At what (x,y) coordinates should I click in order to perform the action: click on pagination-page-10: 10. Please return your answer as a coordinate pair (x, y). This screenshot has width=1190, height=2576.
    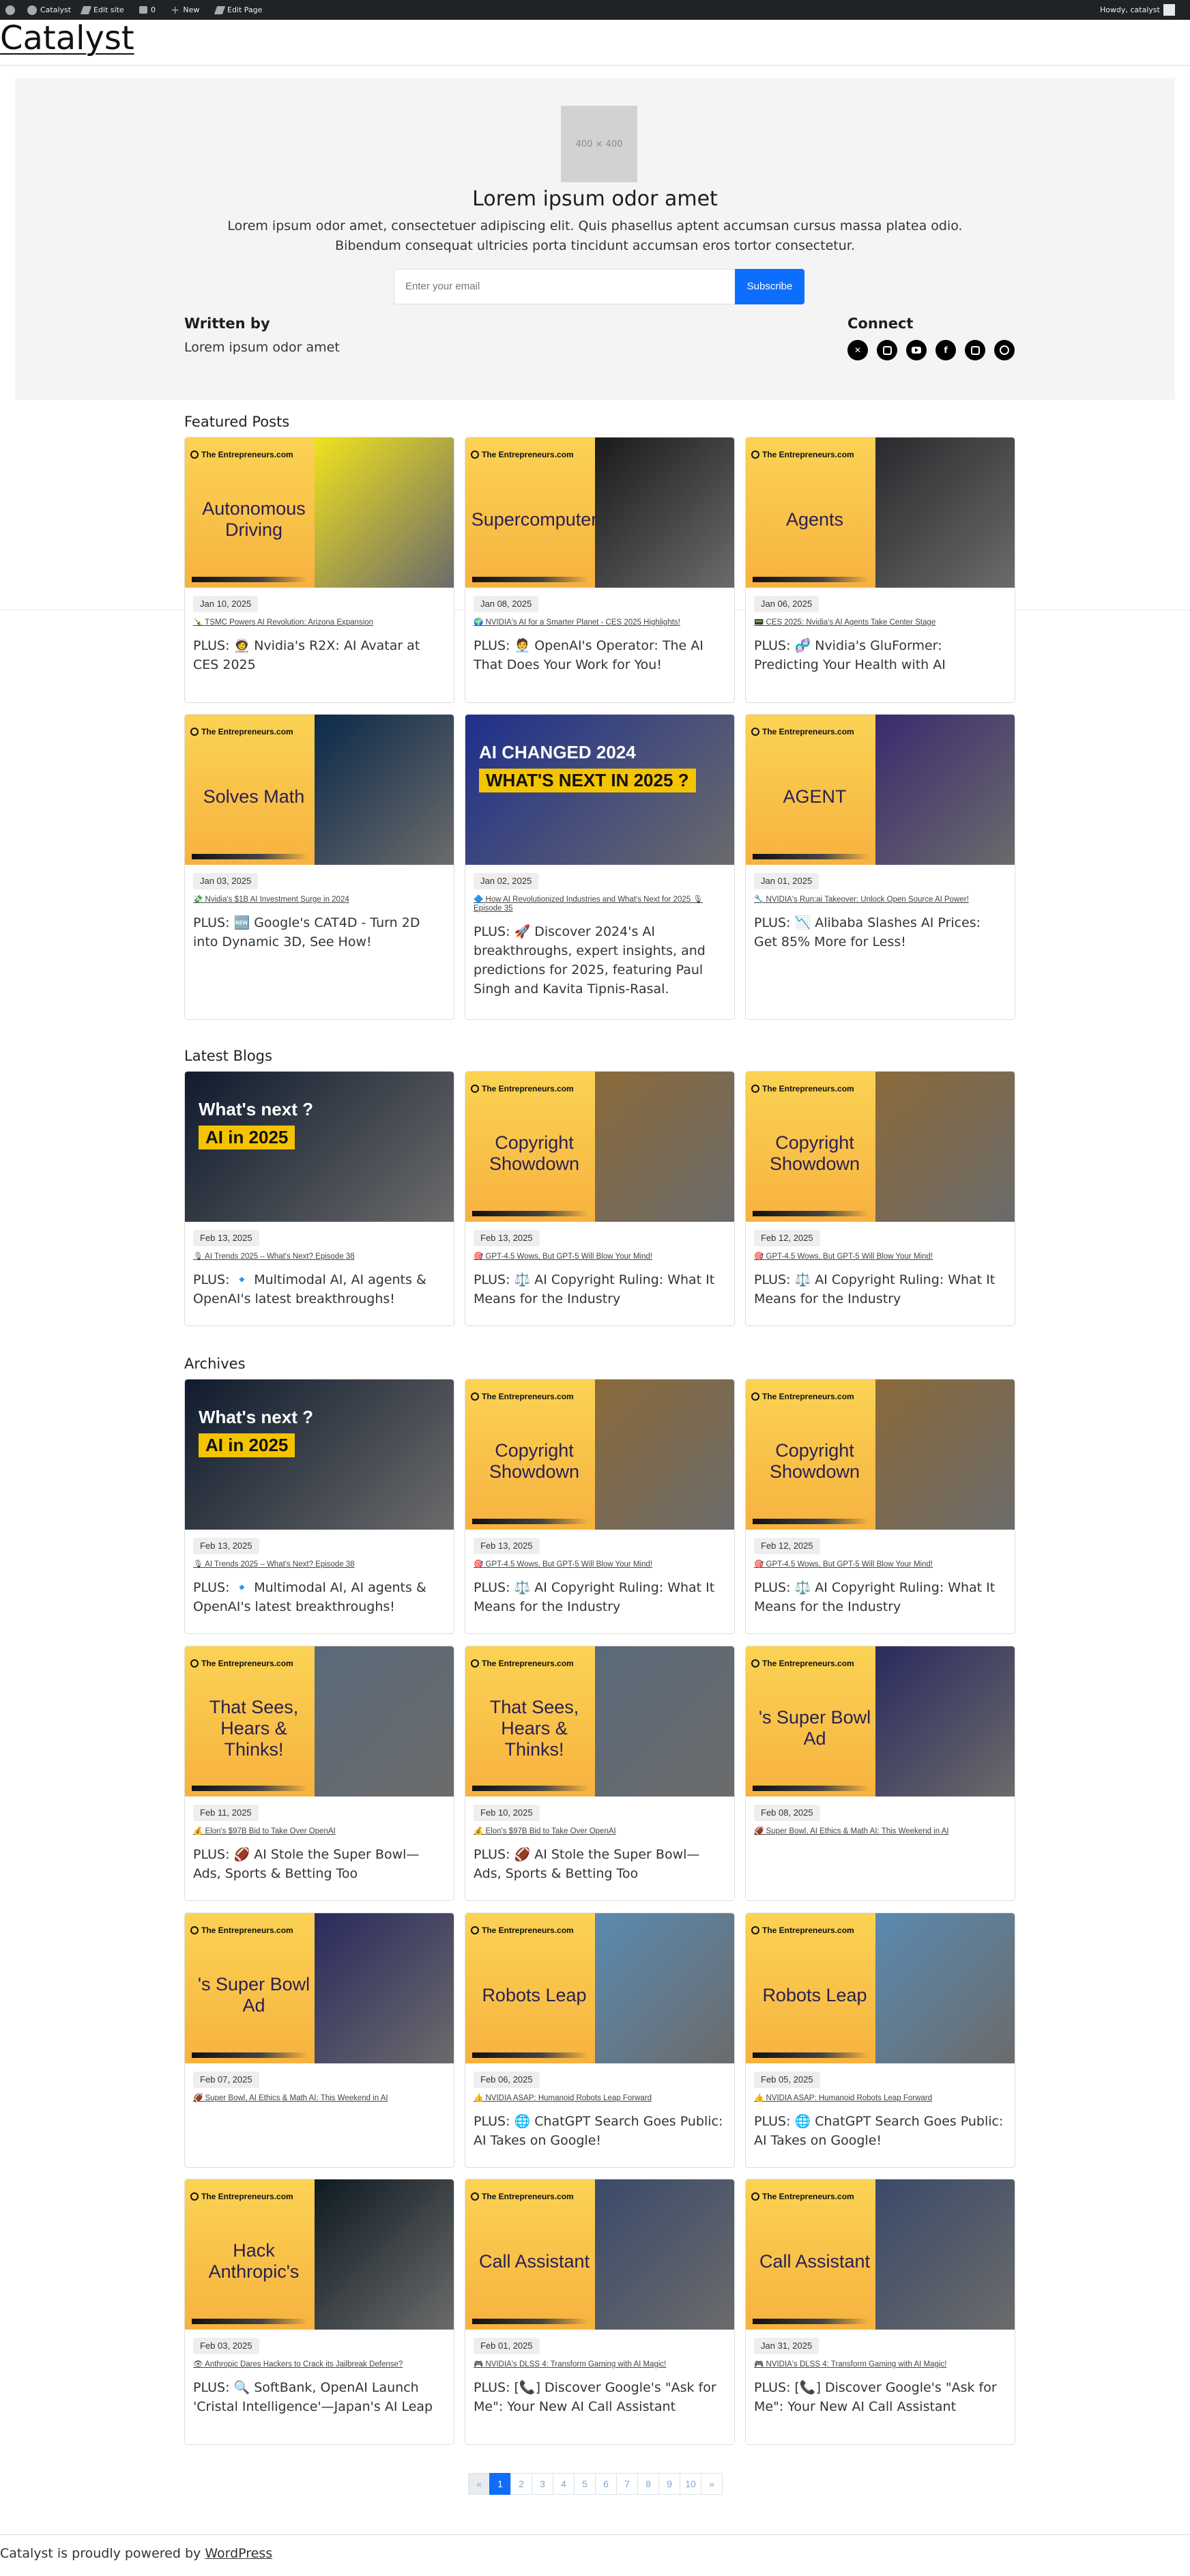
    Looking at the image, I should click on (690, 2484).